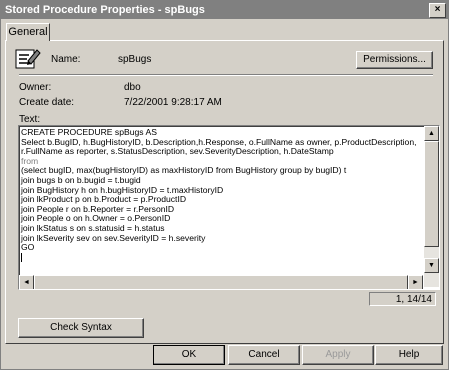 This screenshot has height=370, width=449. I want to click on scroll-right-icon: ►, so click(415, 282).